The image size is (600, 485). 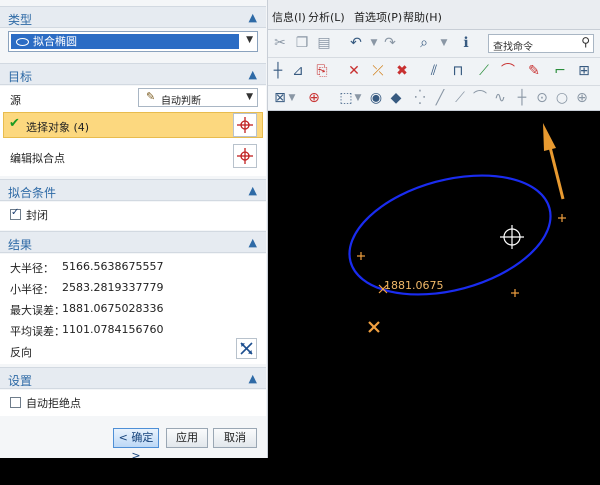 What do you see at coordinates (396, 98) in the screenshot?
I see `cube-icon: ◆` at bounding box center [396, 98].